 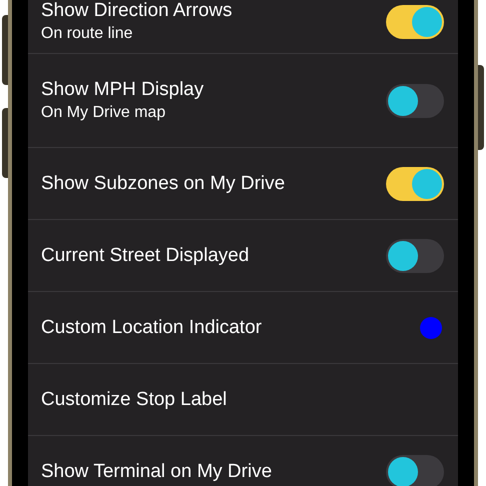 I want to click on setting-title: Show Terminal on My Drive, so click(x=156, y=472).